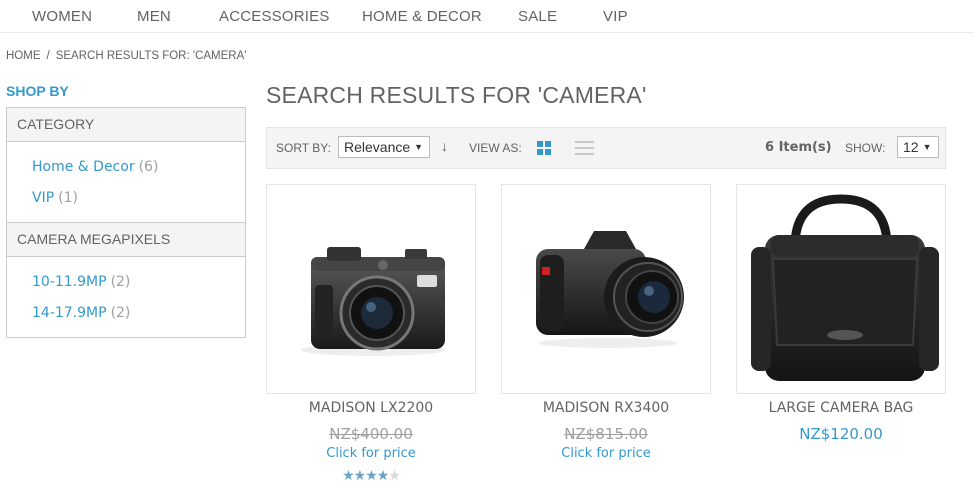 This screenshot has width=974, height=494. What do you see at coordinates (43, 198) in the screenshot?
I see `filter-option-label: VIP` at bounding box center [43, 198].